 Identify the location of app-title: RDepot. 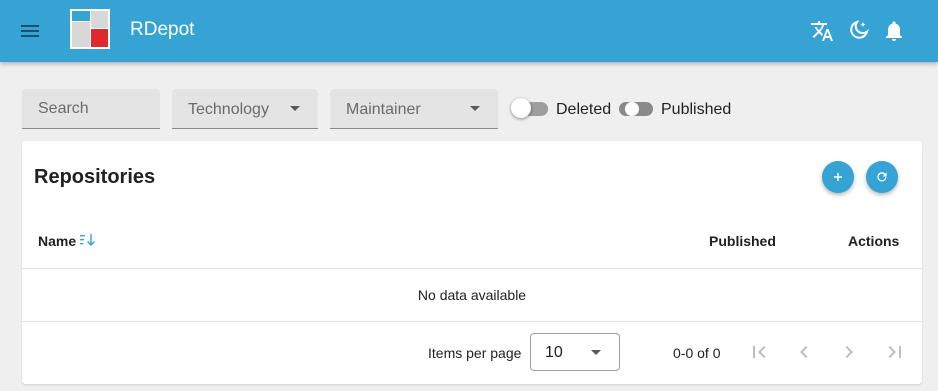
(162, 29).